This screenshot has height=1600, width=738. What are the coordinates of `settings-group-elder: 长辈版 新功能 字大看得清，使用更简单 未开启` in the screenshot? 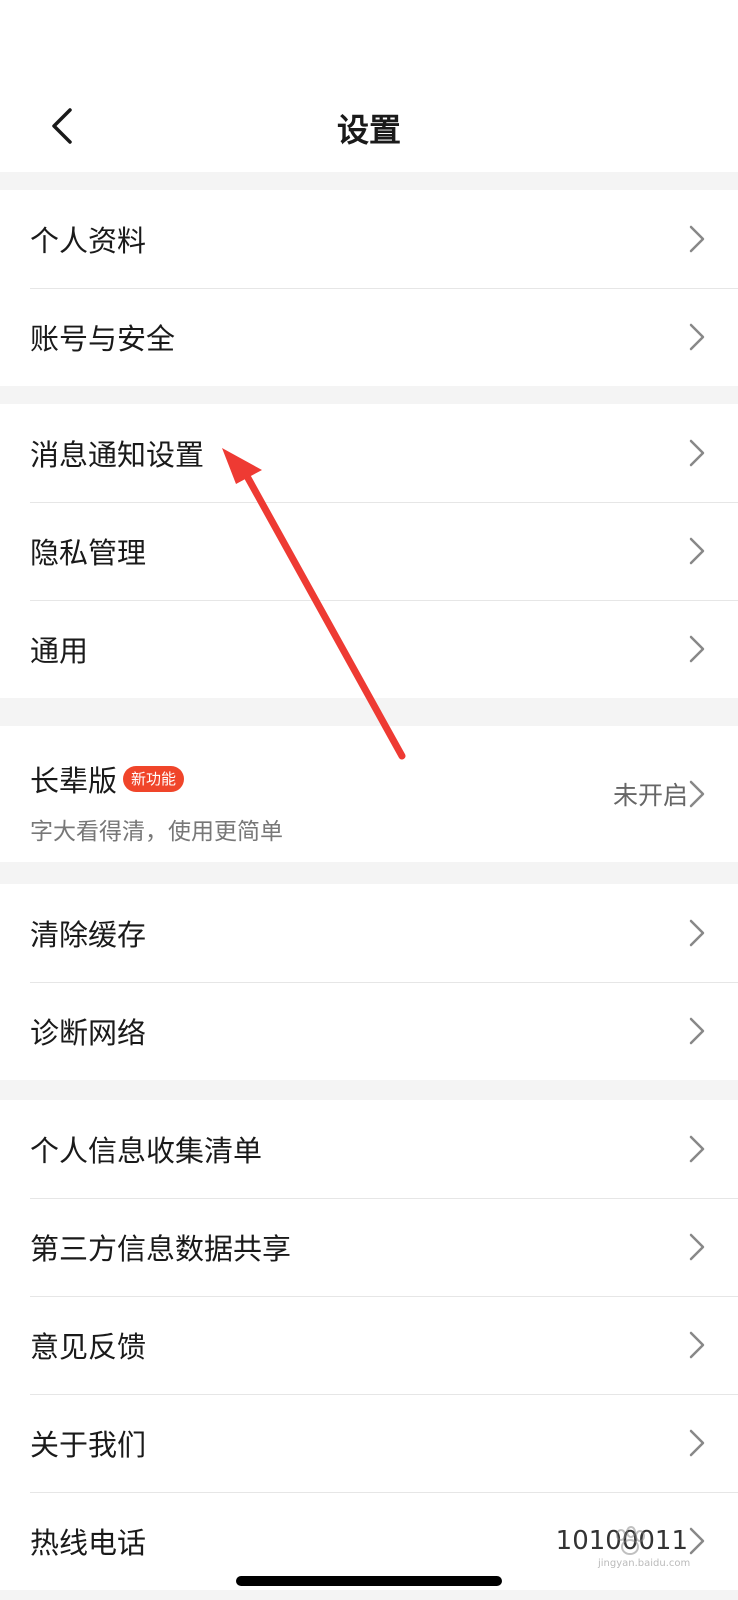 It's located at (369, 794).